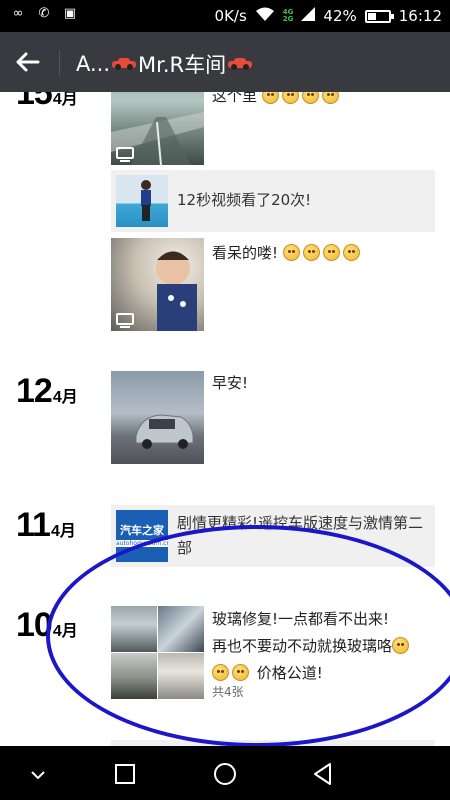 The width and height of the screenshot is (450, 800). I want to click on back-arrow-icon, so click(28, 62).